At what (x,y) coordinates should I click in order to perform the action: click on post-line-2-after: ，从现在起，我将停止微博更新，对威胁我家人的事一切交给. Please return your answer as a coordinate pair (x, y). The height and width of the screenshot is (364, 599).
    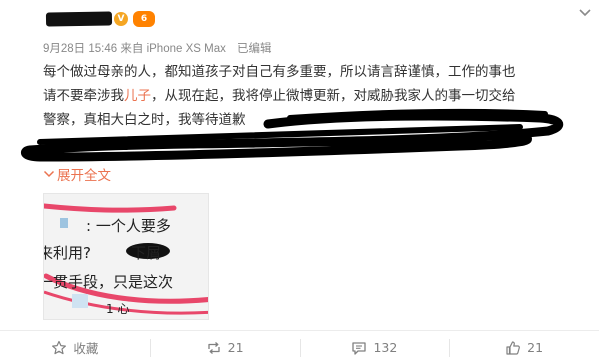
    Looking at the image, I should click on (333, 96).